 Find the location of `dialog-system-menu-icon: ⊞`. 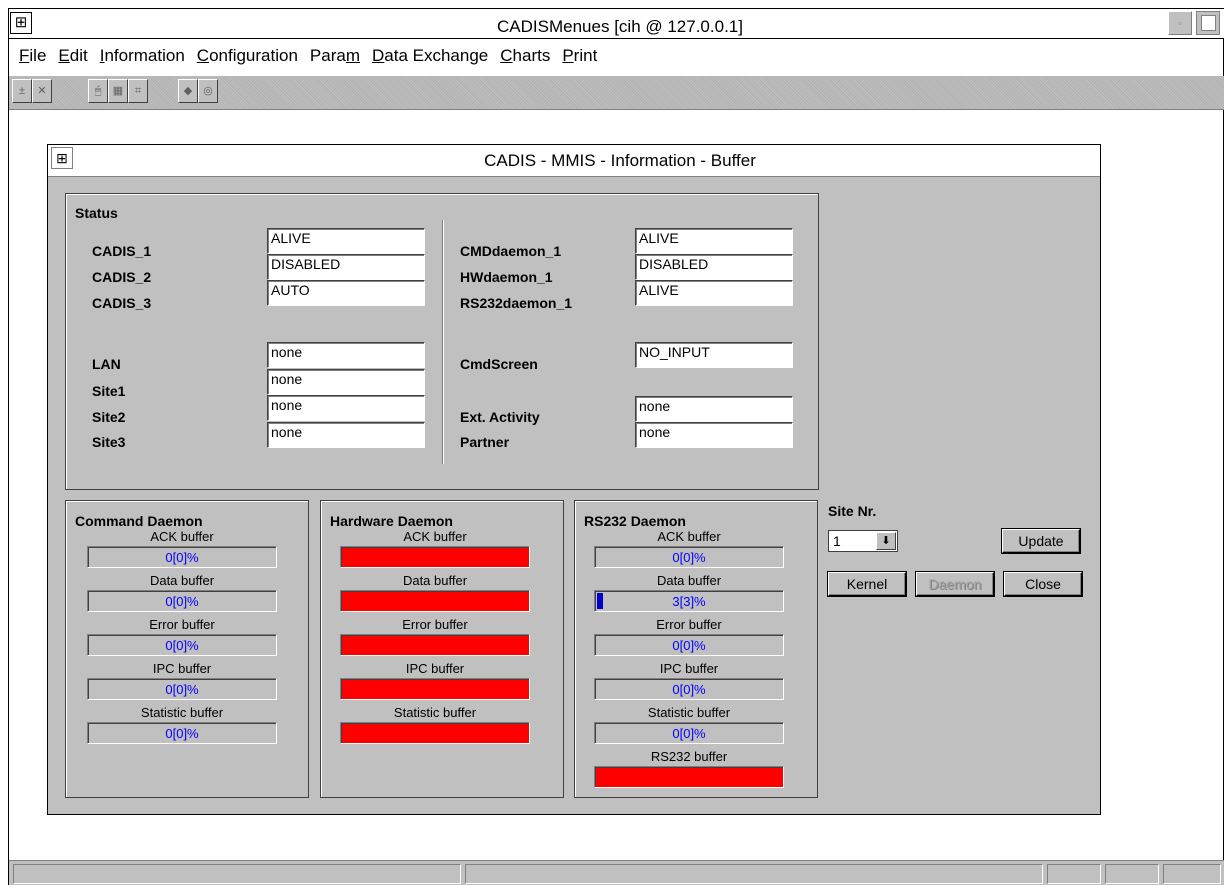

dialog-system-menu-icon: ⊞ is located at coordinates (62, 158).